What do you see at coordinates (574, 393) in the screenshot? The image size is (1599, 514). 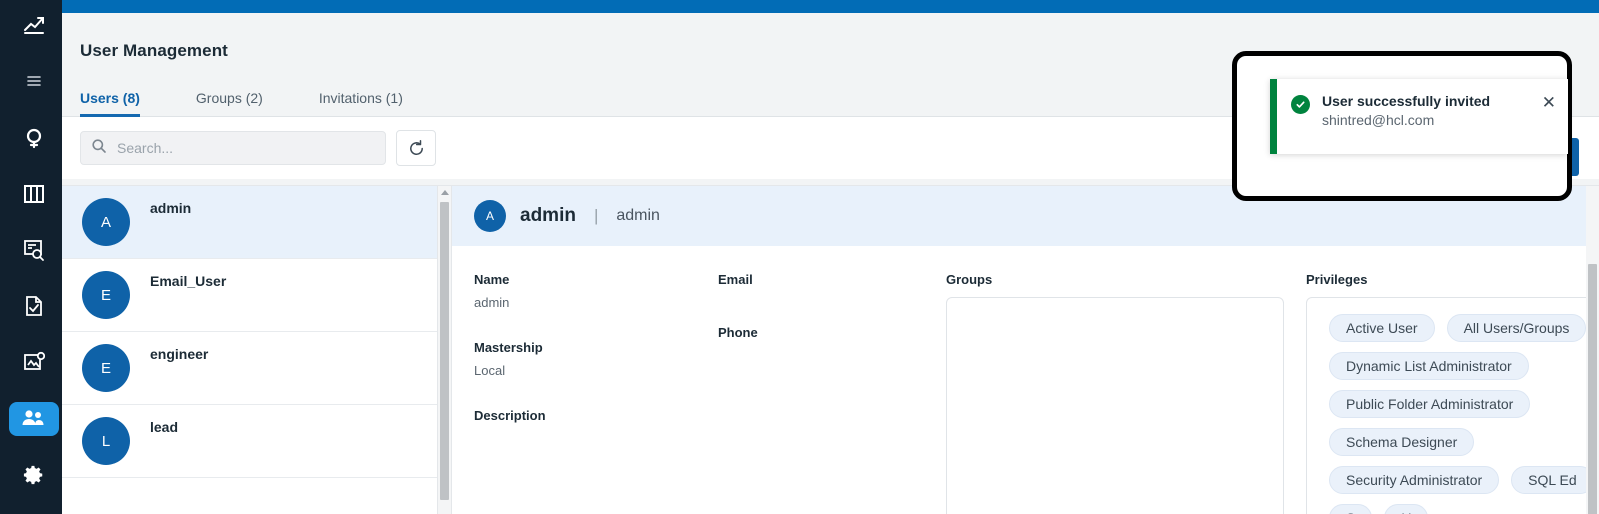 I see `field-column-left: Name admin Mastership Local Description` at bounding box center [574, 393].